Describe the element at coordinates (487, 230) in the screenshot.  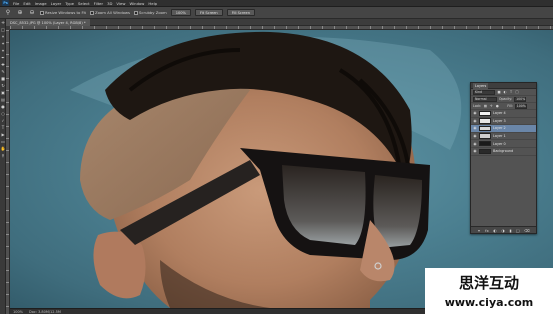
I see `fx-icon: fx` at that location.